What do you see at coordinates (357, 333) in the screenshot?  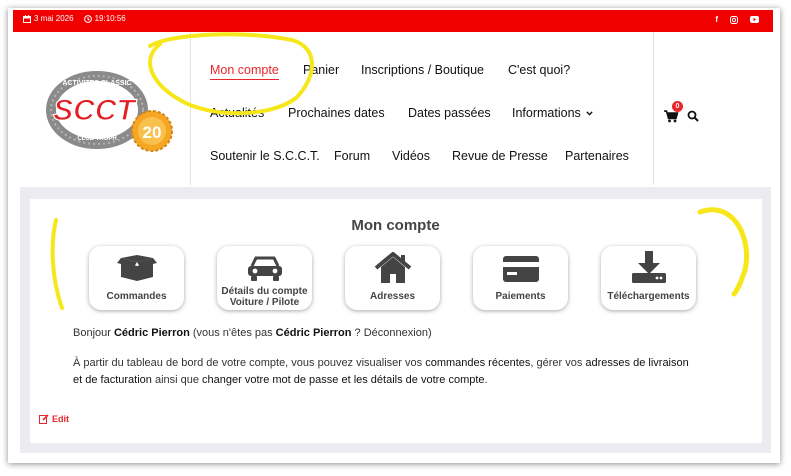 I see `greeting-q: ?` at bounding box center [357, 333].